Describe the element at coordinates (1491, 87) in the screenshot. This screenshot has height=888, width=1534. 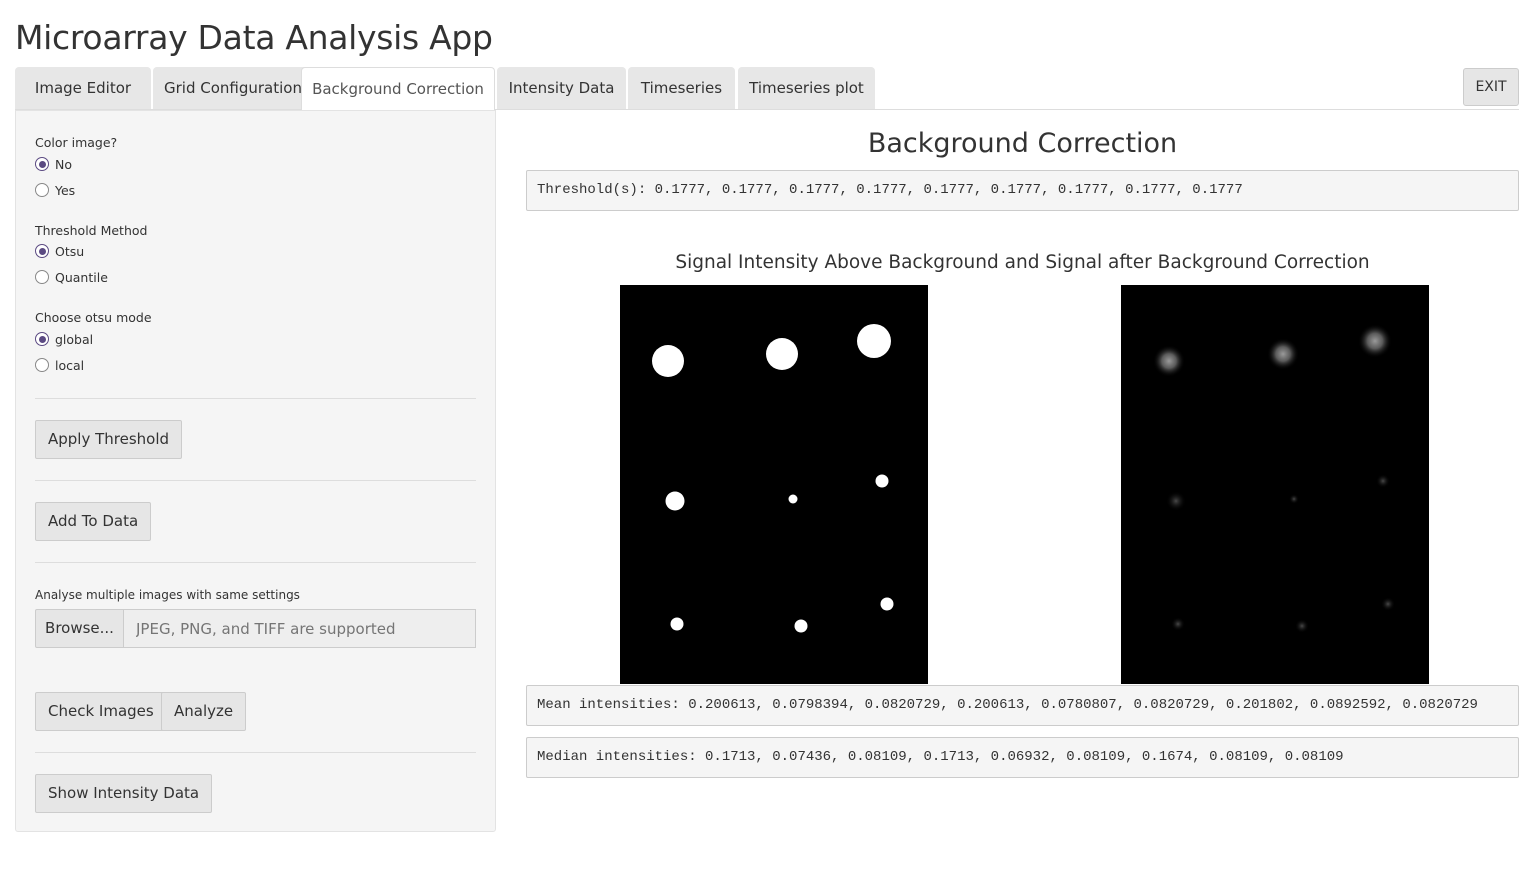
I see `exit-button: EXIT` at that location.